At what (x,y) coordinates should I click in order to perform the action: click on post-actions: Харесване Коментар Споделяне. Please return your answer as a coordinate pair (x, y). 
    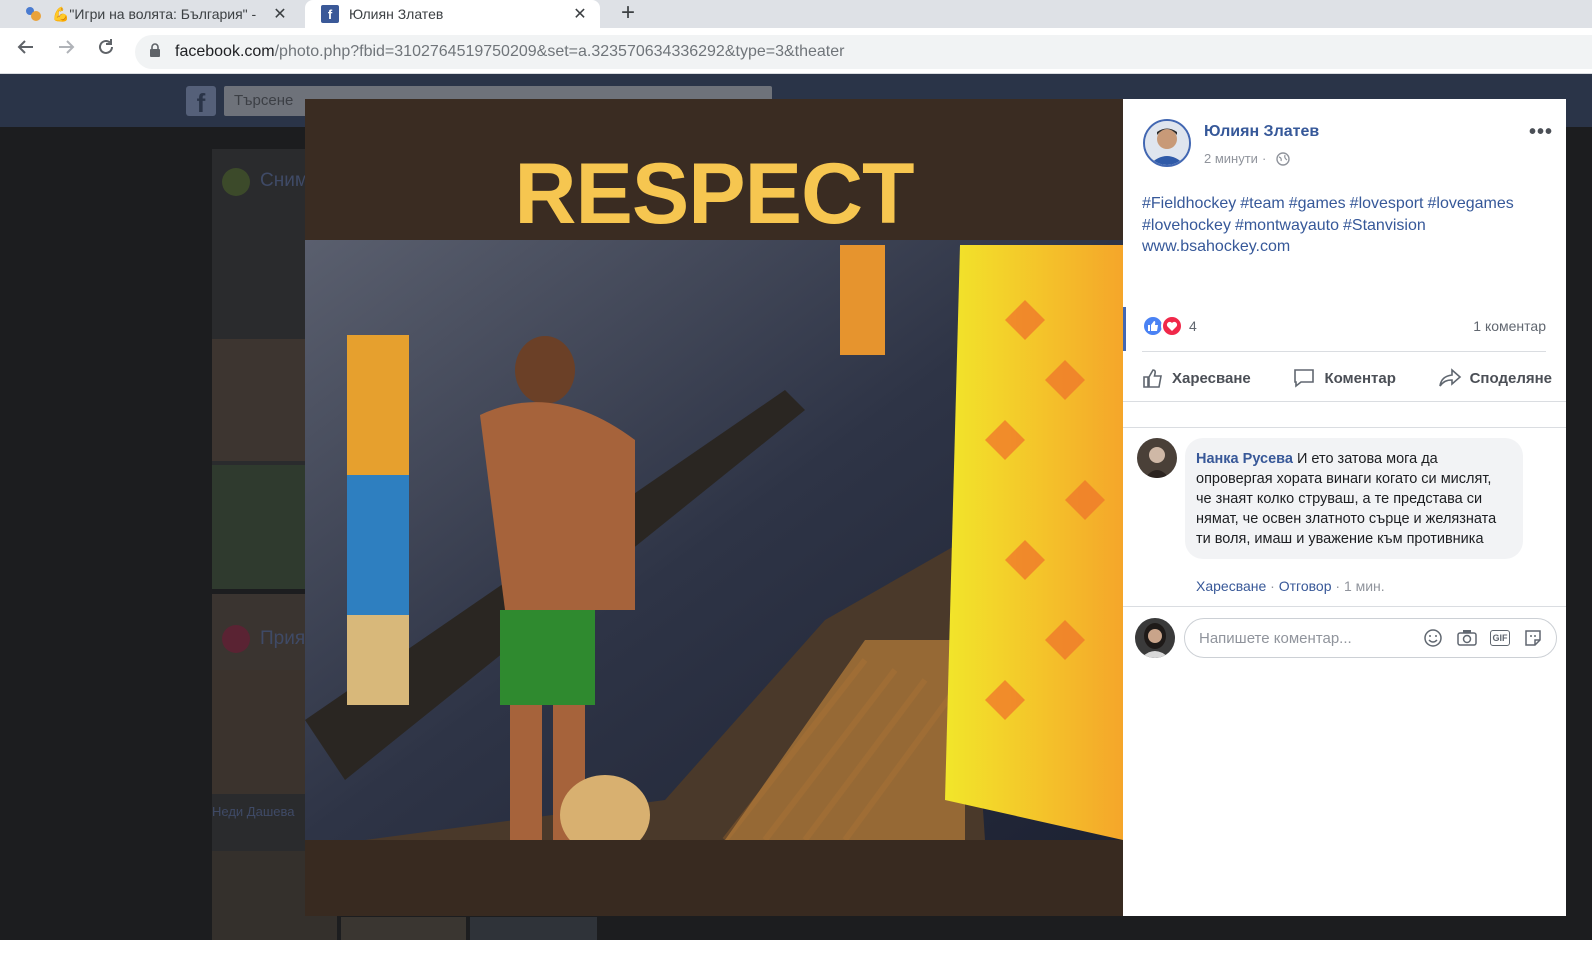
    Looking at the image, I should click on (1347, 378).